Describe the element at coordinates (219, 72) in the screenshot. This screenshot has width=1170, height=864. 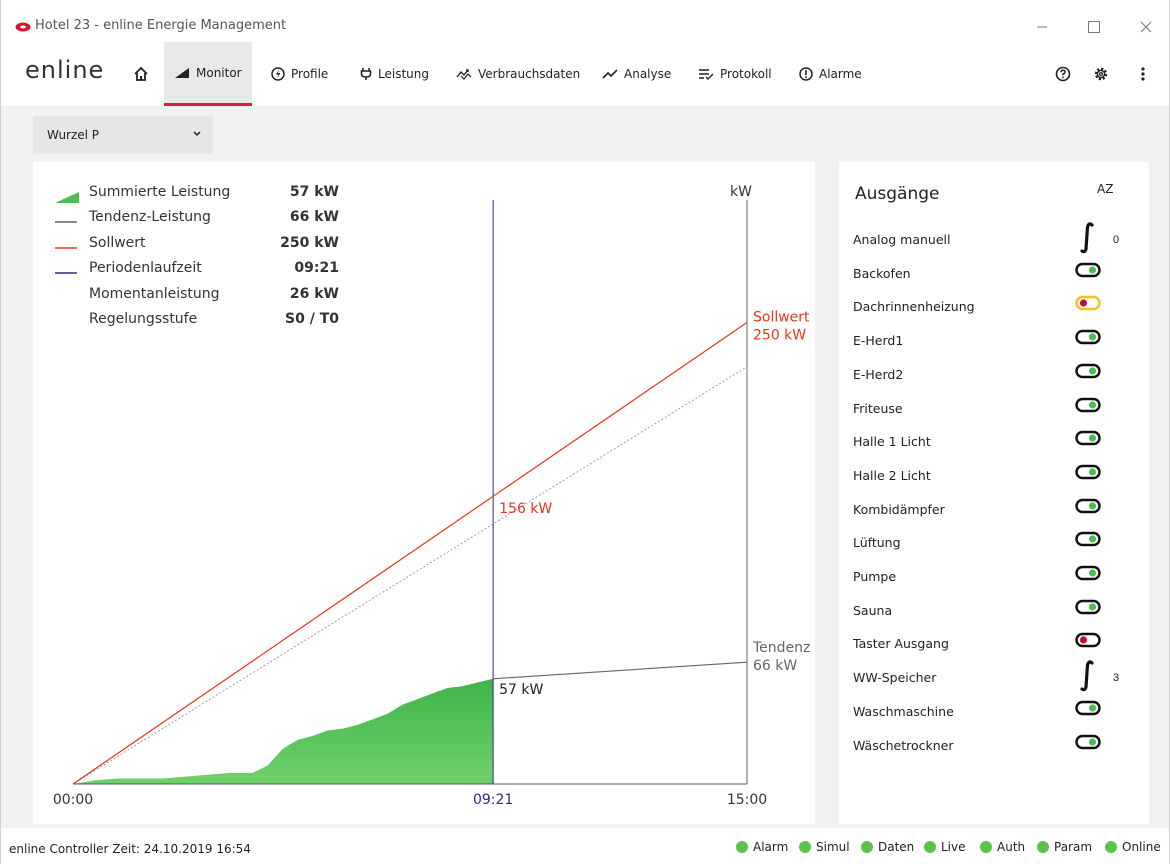
I see `tab-monitor-label: Monitor` at that location.